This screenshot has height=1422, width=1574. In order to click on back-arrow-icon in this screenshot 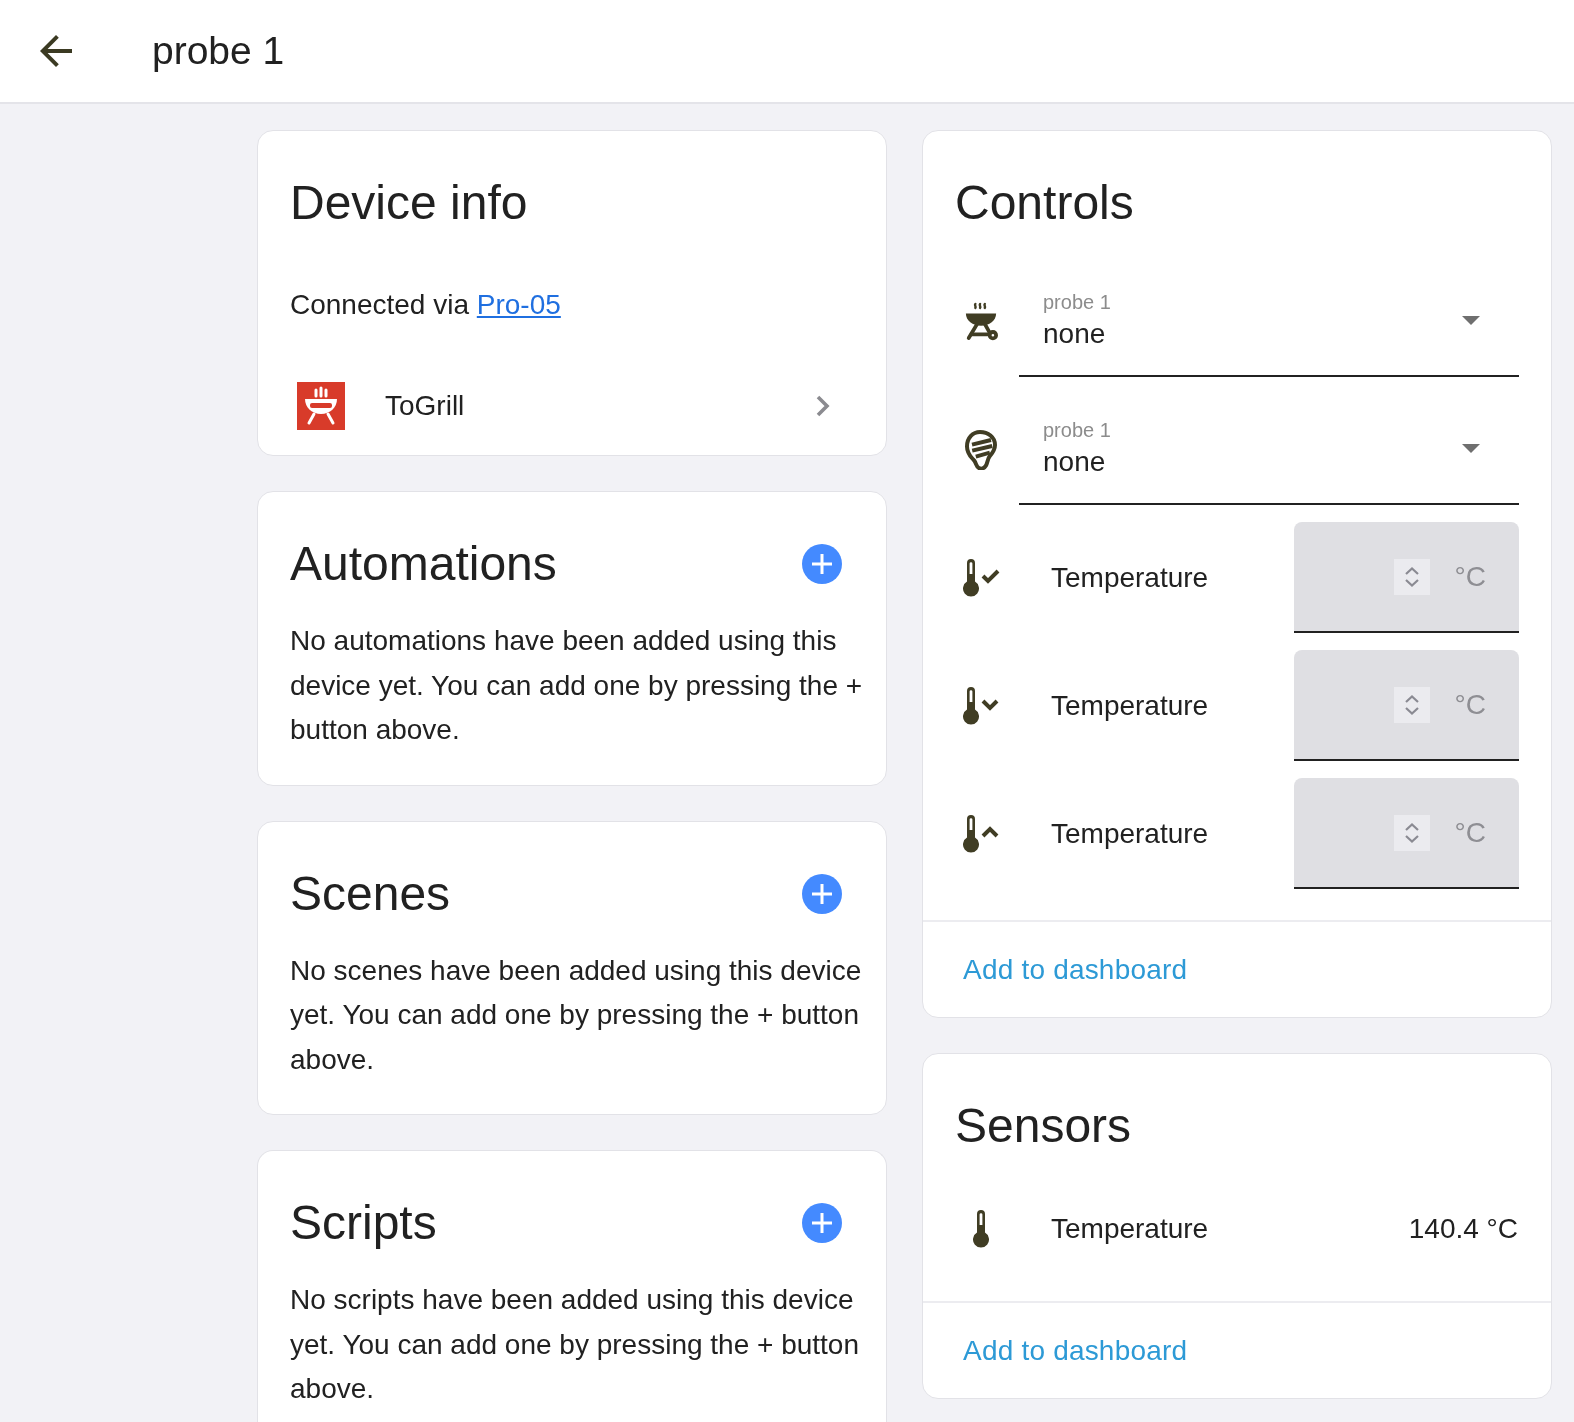, I will do `click(56, 51)`.